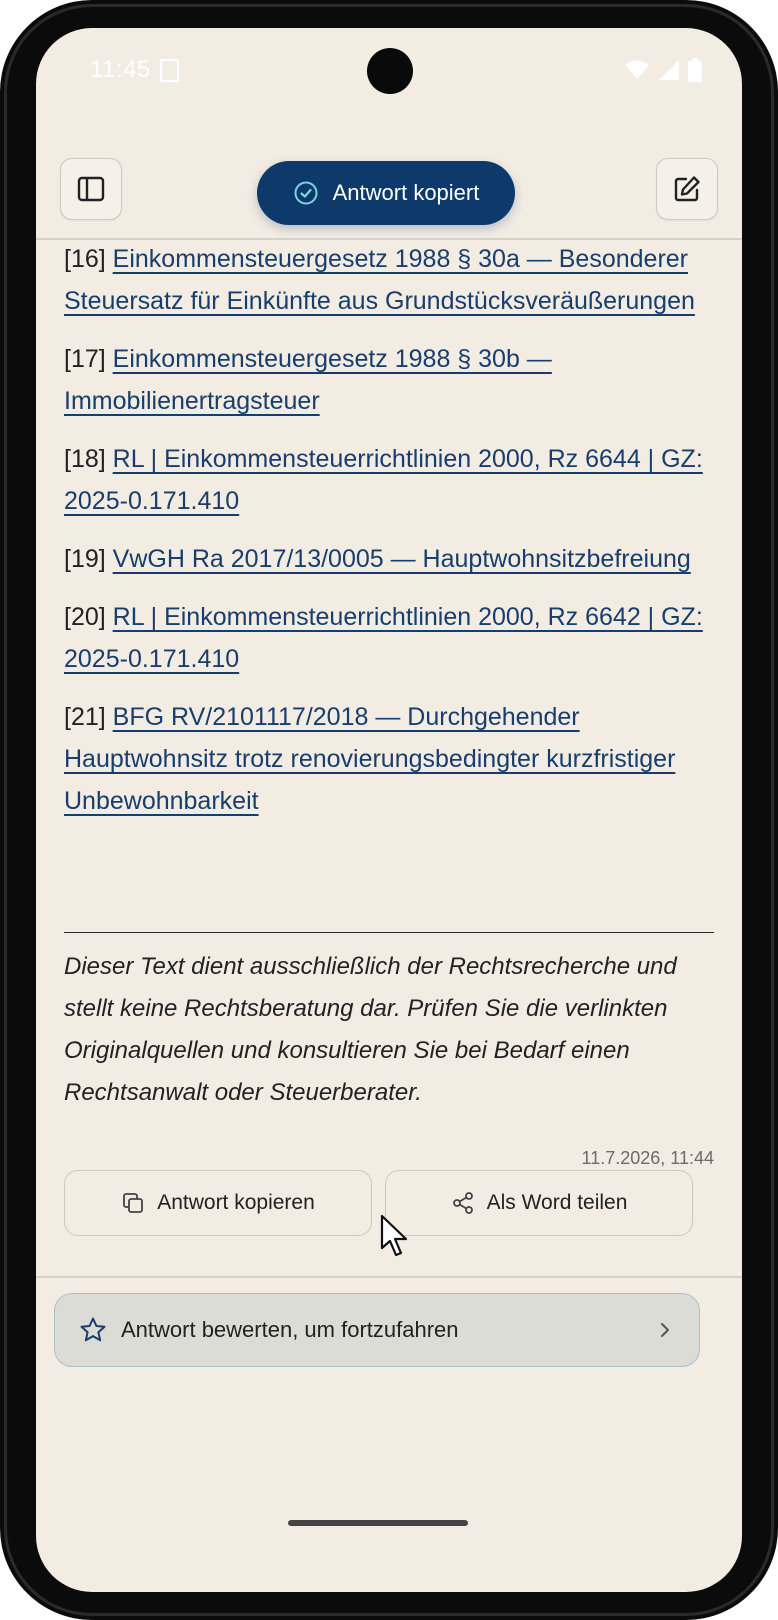  Describe the element at coordinates (169, 70) in the screenshot. I see `screenshot-icon` at that location.